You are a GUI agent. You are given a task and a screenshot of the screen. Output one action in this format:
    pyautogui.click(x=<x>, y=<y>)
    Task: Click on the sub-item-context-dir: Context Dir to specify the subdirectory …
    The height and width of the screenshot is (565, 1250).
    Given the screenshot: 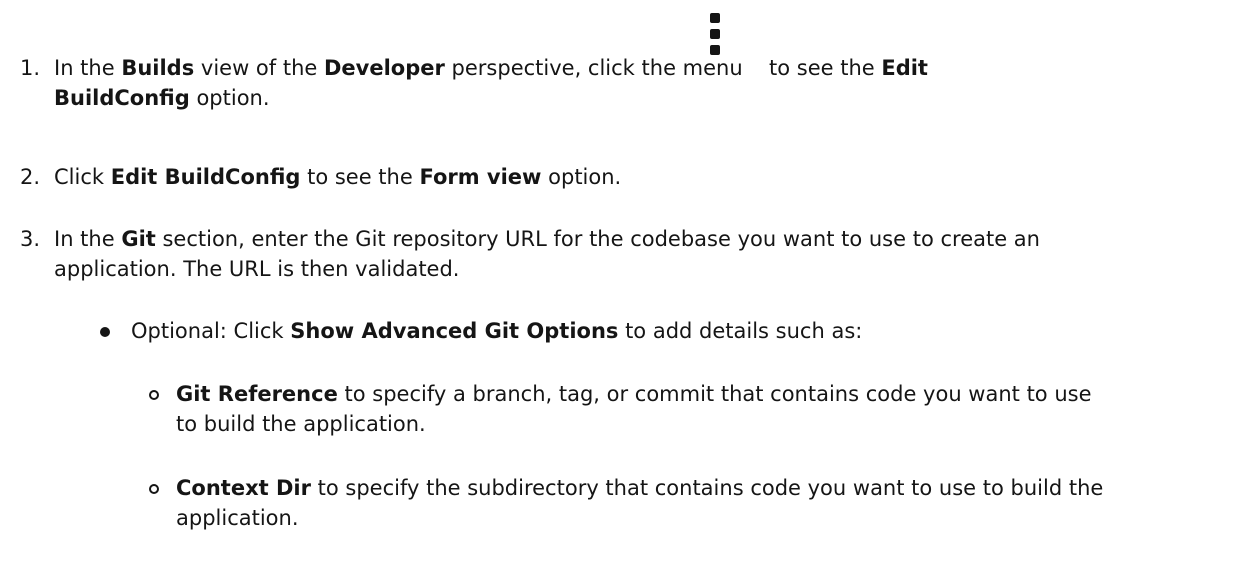 What is the action you would take?
    pyautogui.click(x=625, y=505)
    